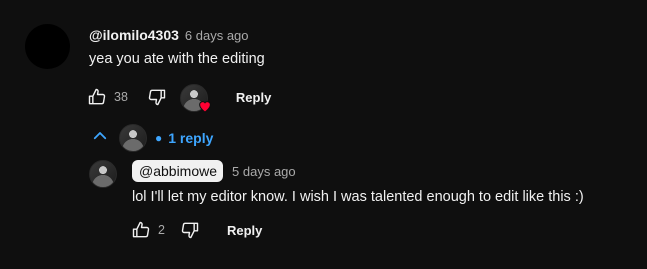 The width and height of the screenshot is (647, 269). What do you see at coordinates (100, 138) in the screenshot?
I see `chevron-up-icon` at bounding box center [100, 138].